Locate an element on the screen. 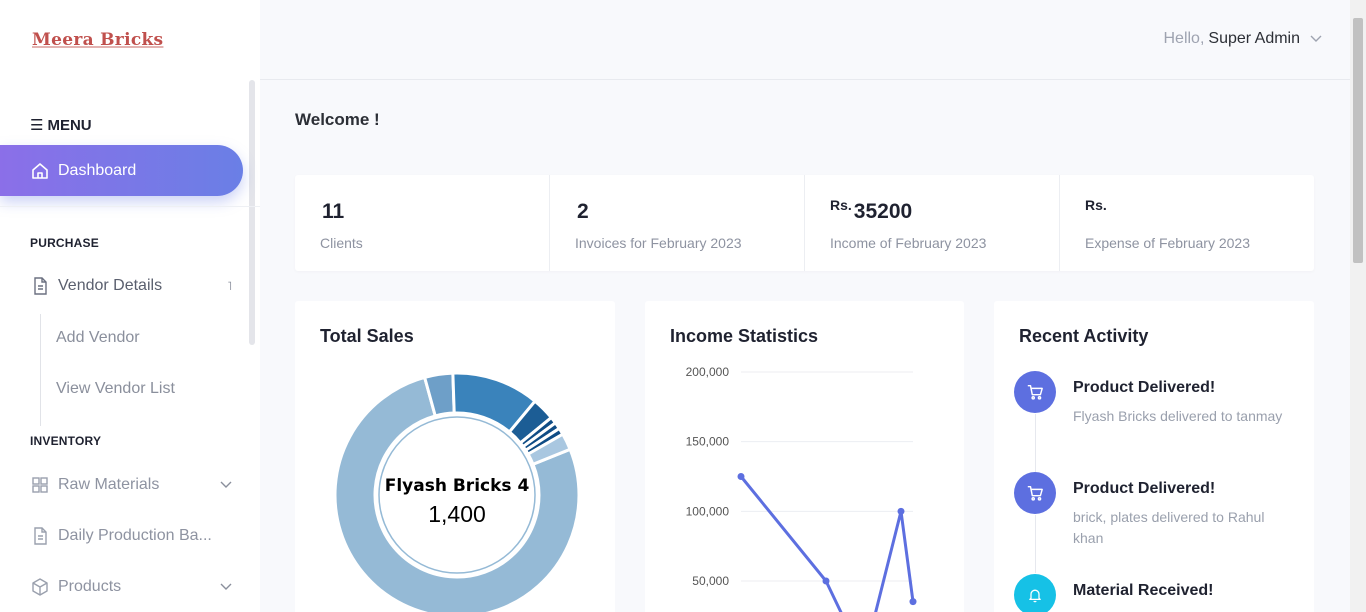 Image resolution: width=1366 pixels, height=612 pixels. stat-label: Clients is located at coordinates (341, 243).